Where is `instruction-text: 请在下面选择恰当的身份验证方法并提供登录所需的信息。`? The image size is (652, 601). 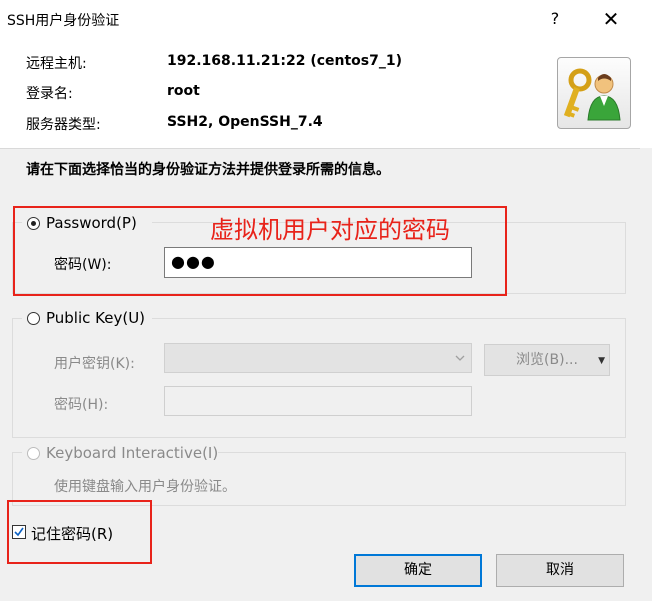
instruction-text: 请在下面选择恰当的身份验证方法并提供登录所需的信息。 is located at coordinates (208, 170).